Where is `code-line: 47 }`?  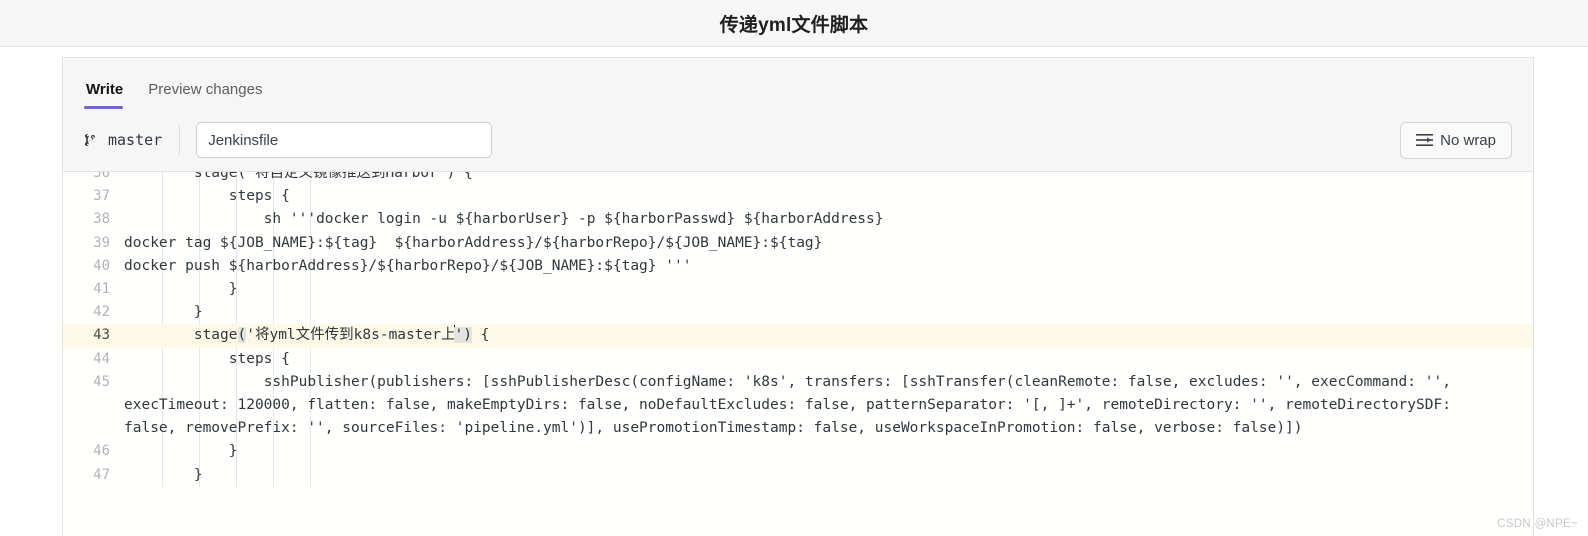 code-line: 47 } is located at coordinates (798, 475).